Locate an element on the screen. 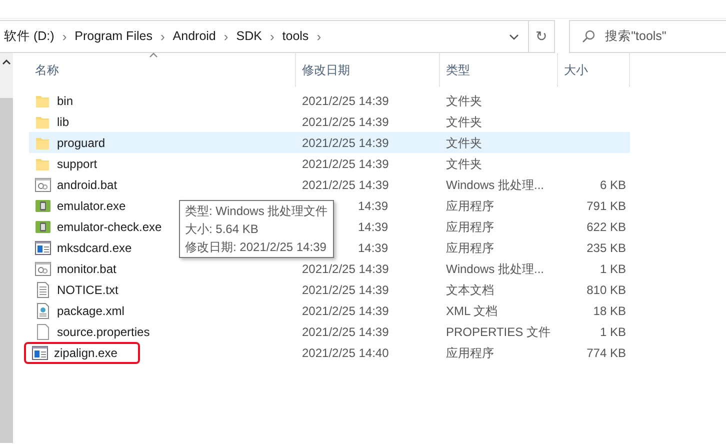 This screenshot has width=726, height=444. size-cell: 6 KB is located at coordinates (613, 185).